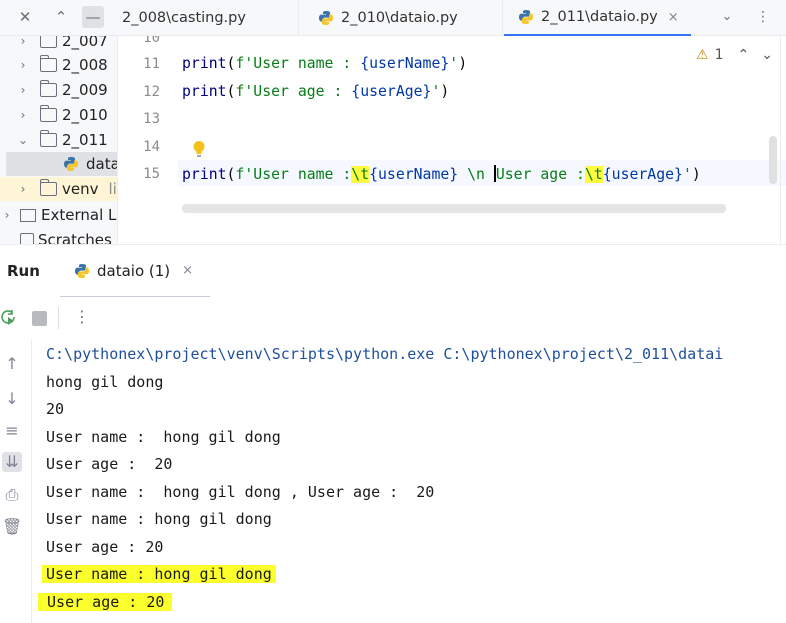 This screenshot has height=623, width=786. What do you see at coordinates (58, 44) in the screenshot?
I see `tree-item-2_007: › 2_007` at bounding box center [58, 44].